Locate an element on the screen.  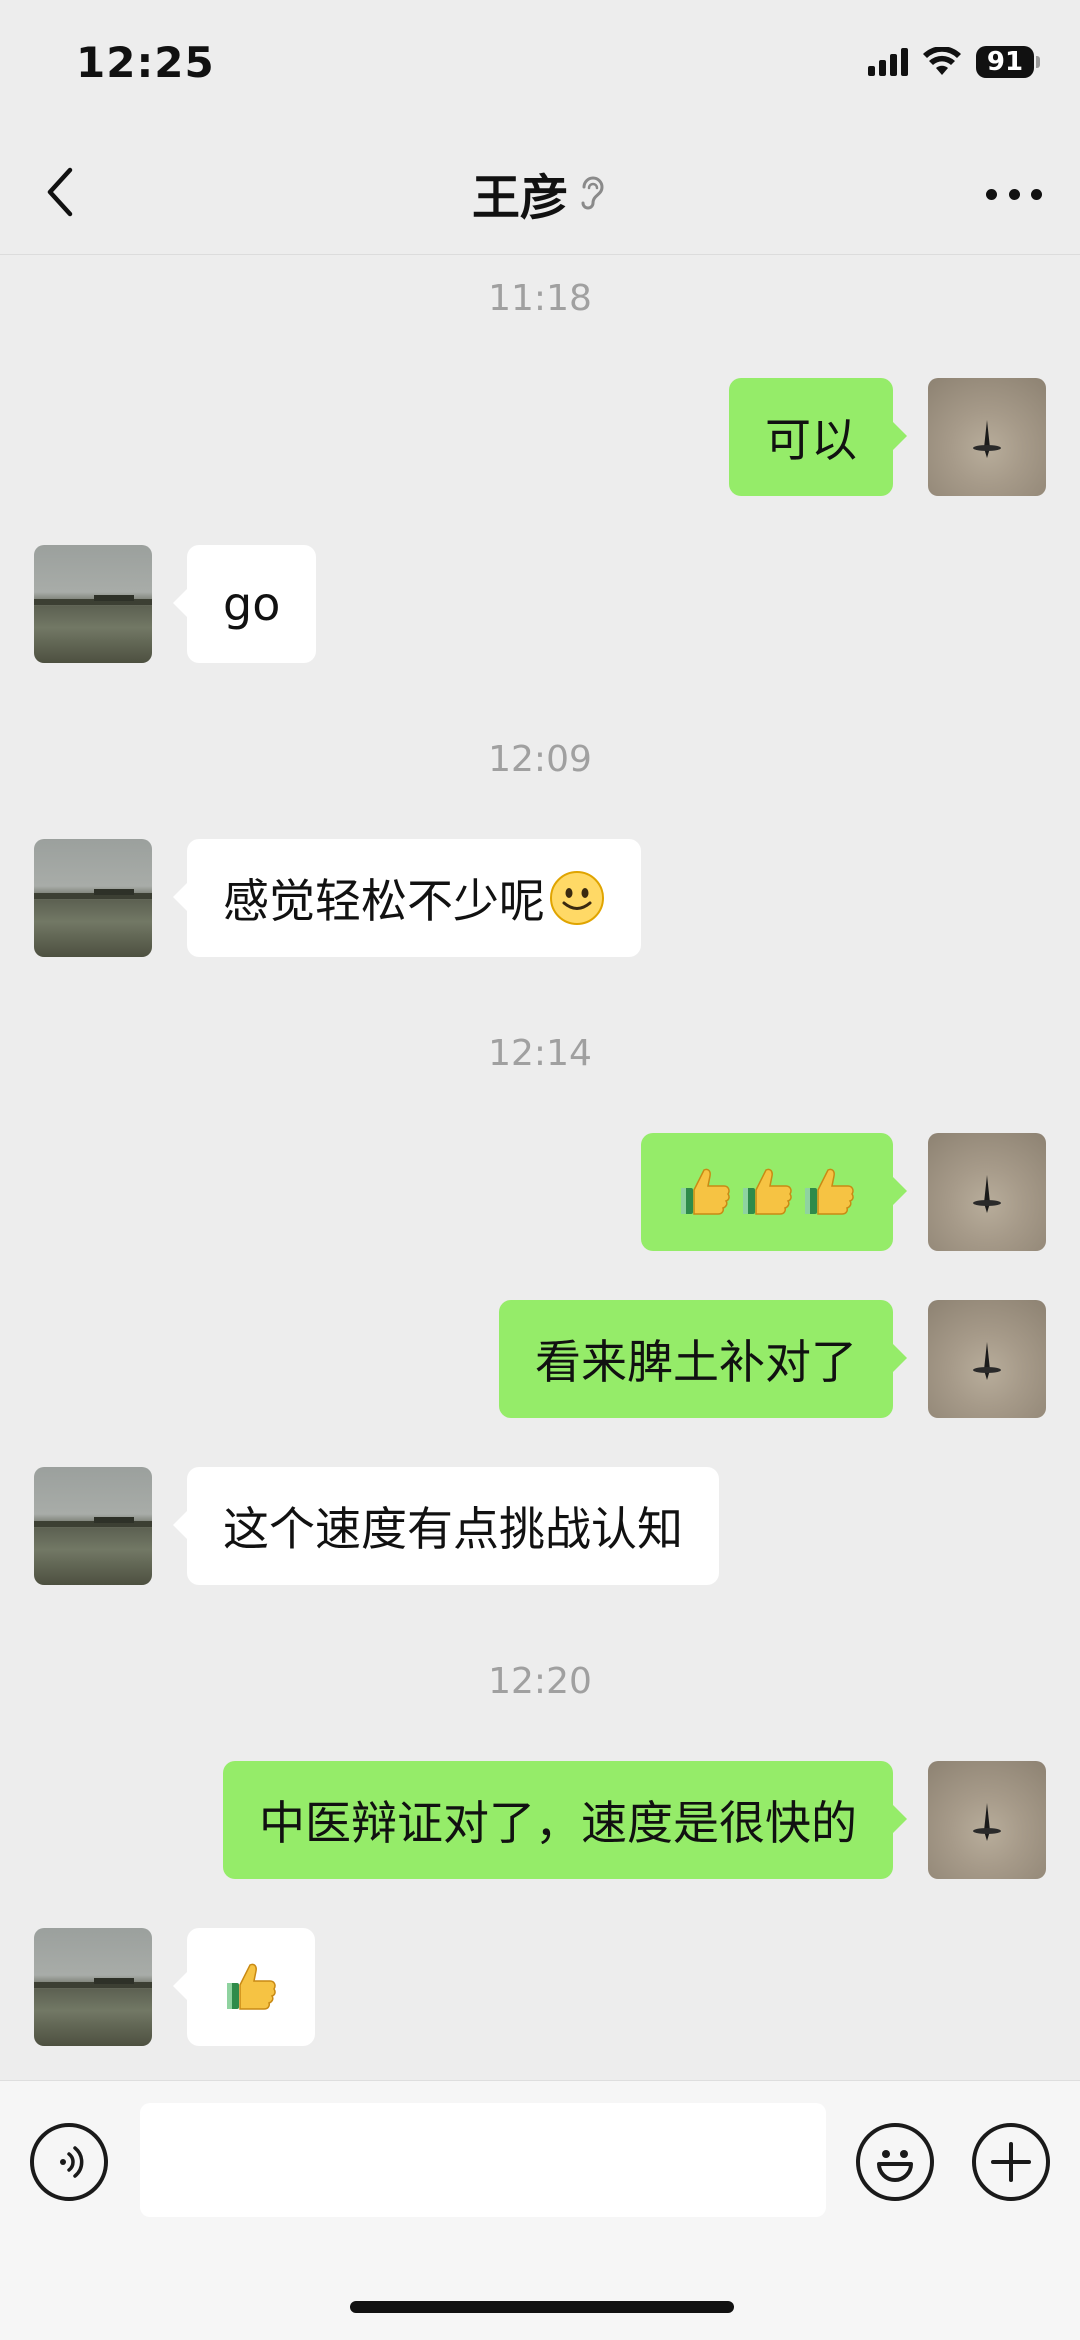
message-row: 感觉轻松不少呢 is located at coordinates (540, 898).